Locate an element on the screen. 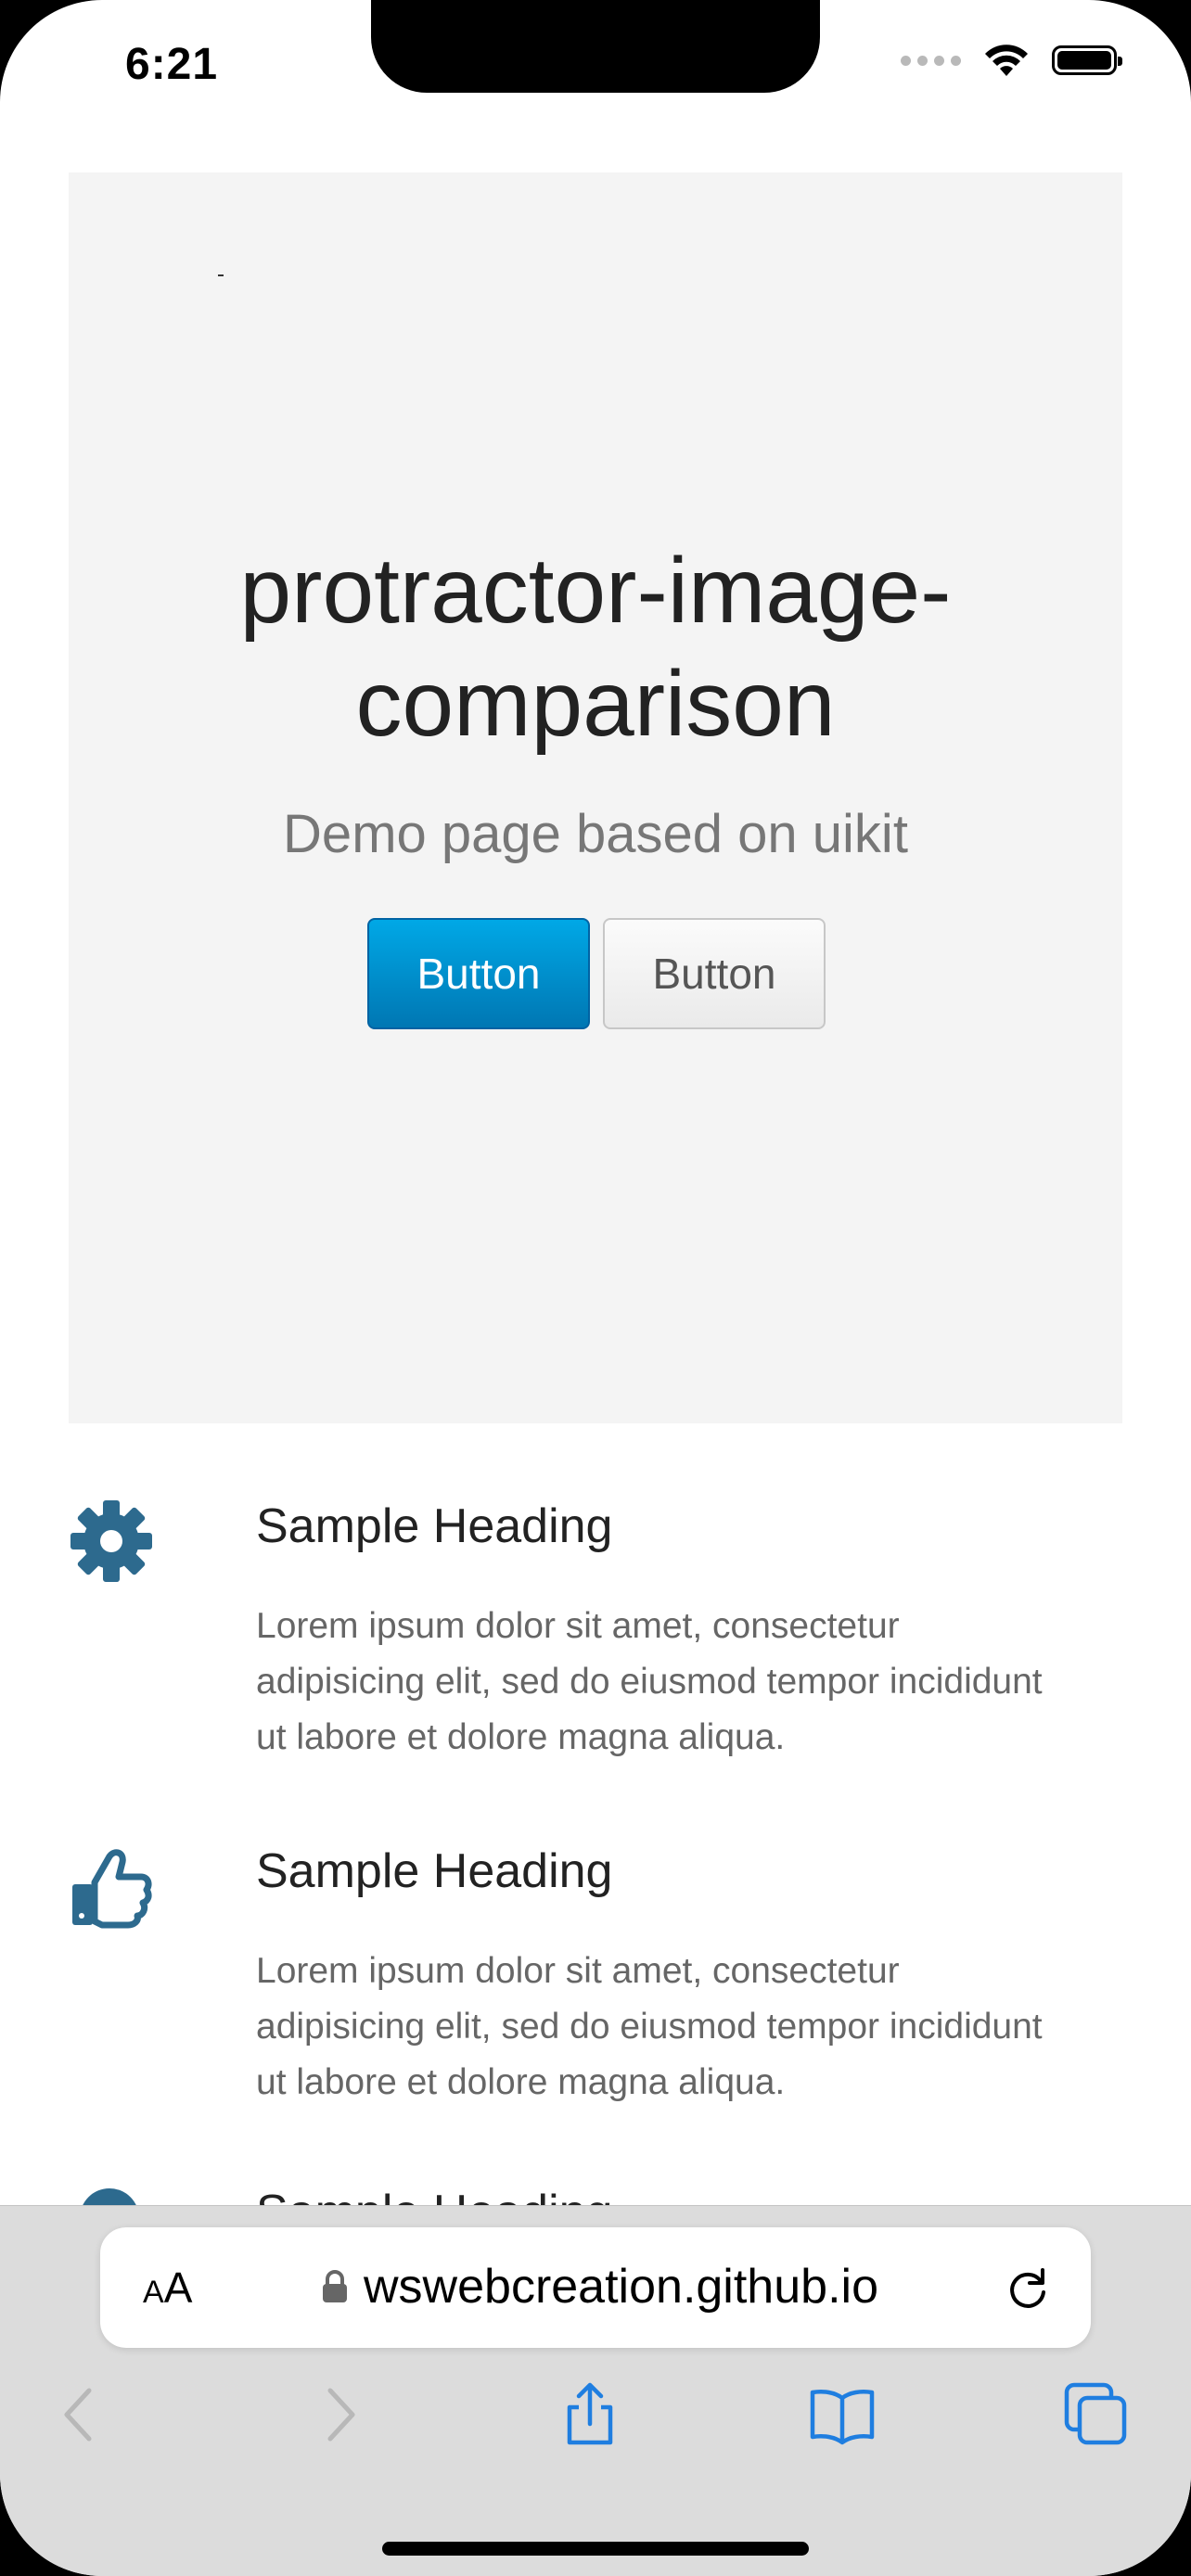  home-indicator is located at coordinates (595, 2549).